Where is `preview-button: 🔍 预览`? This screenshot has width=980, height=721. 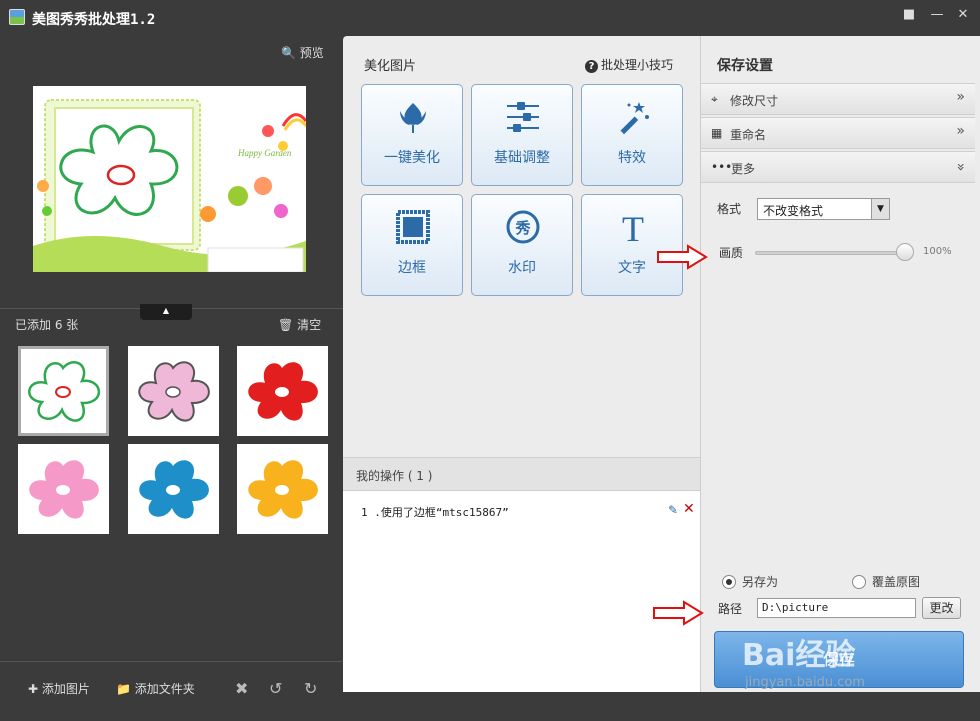
preview-button: 🔍 预览 is located at coordinates (302, 52).